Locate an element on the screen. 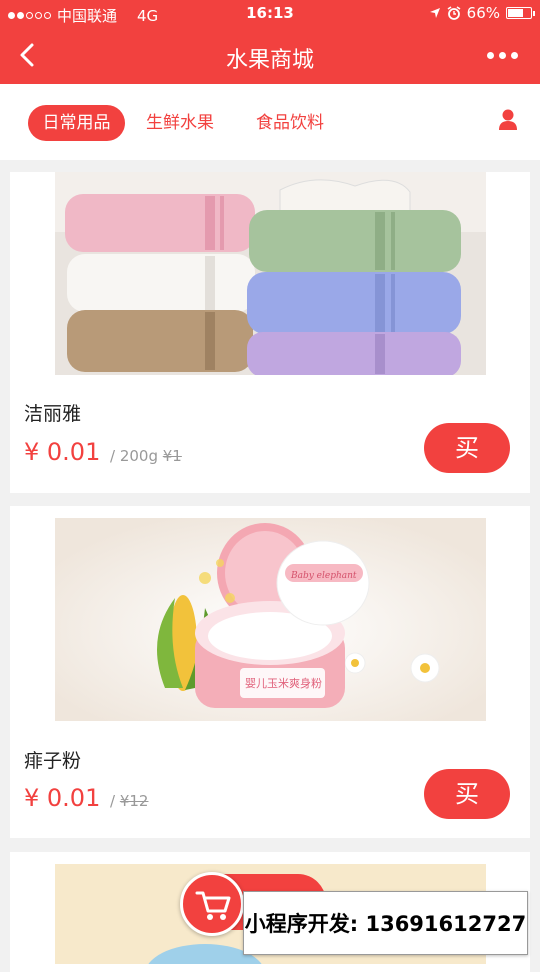 This screenshot has height=972, width=540. product-name: 痱子粉 is located at coordinates (53, 761).